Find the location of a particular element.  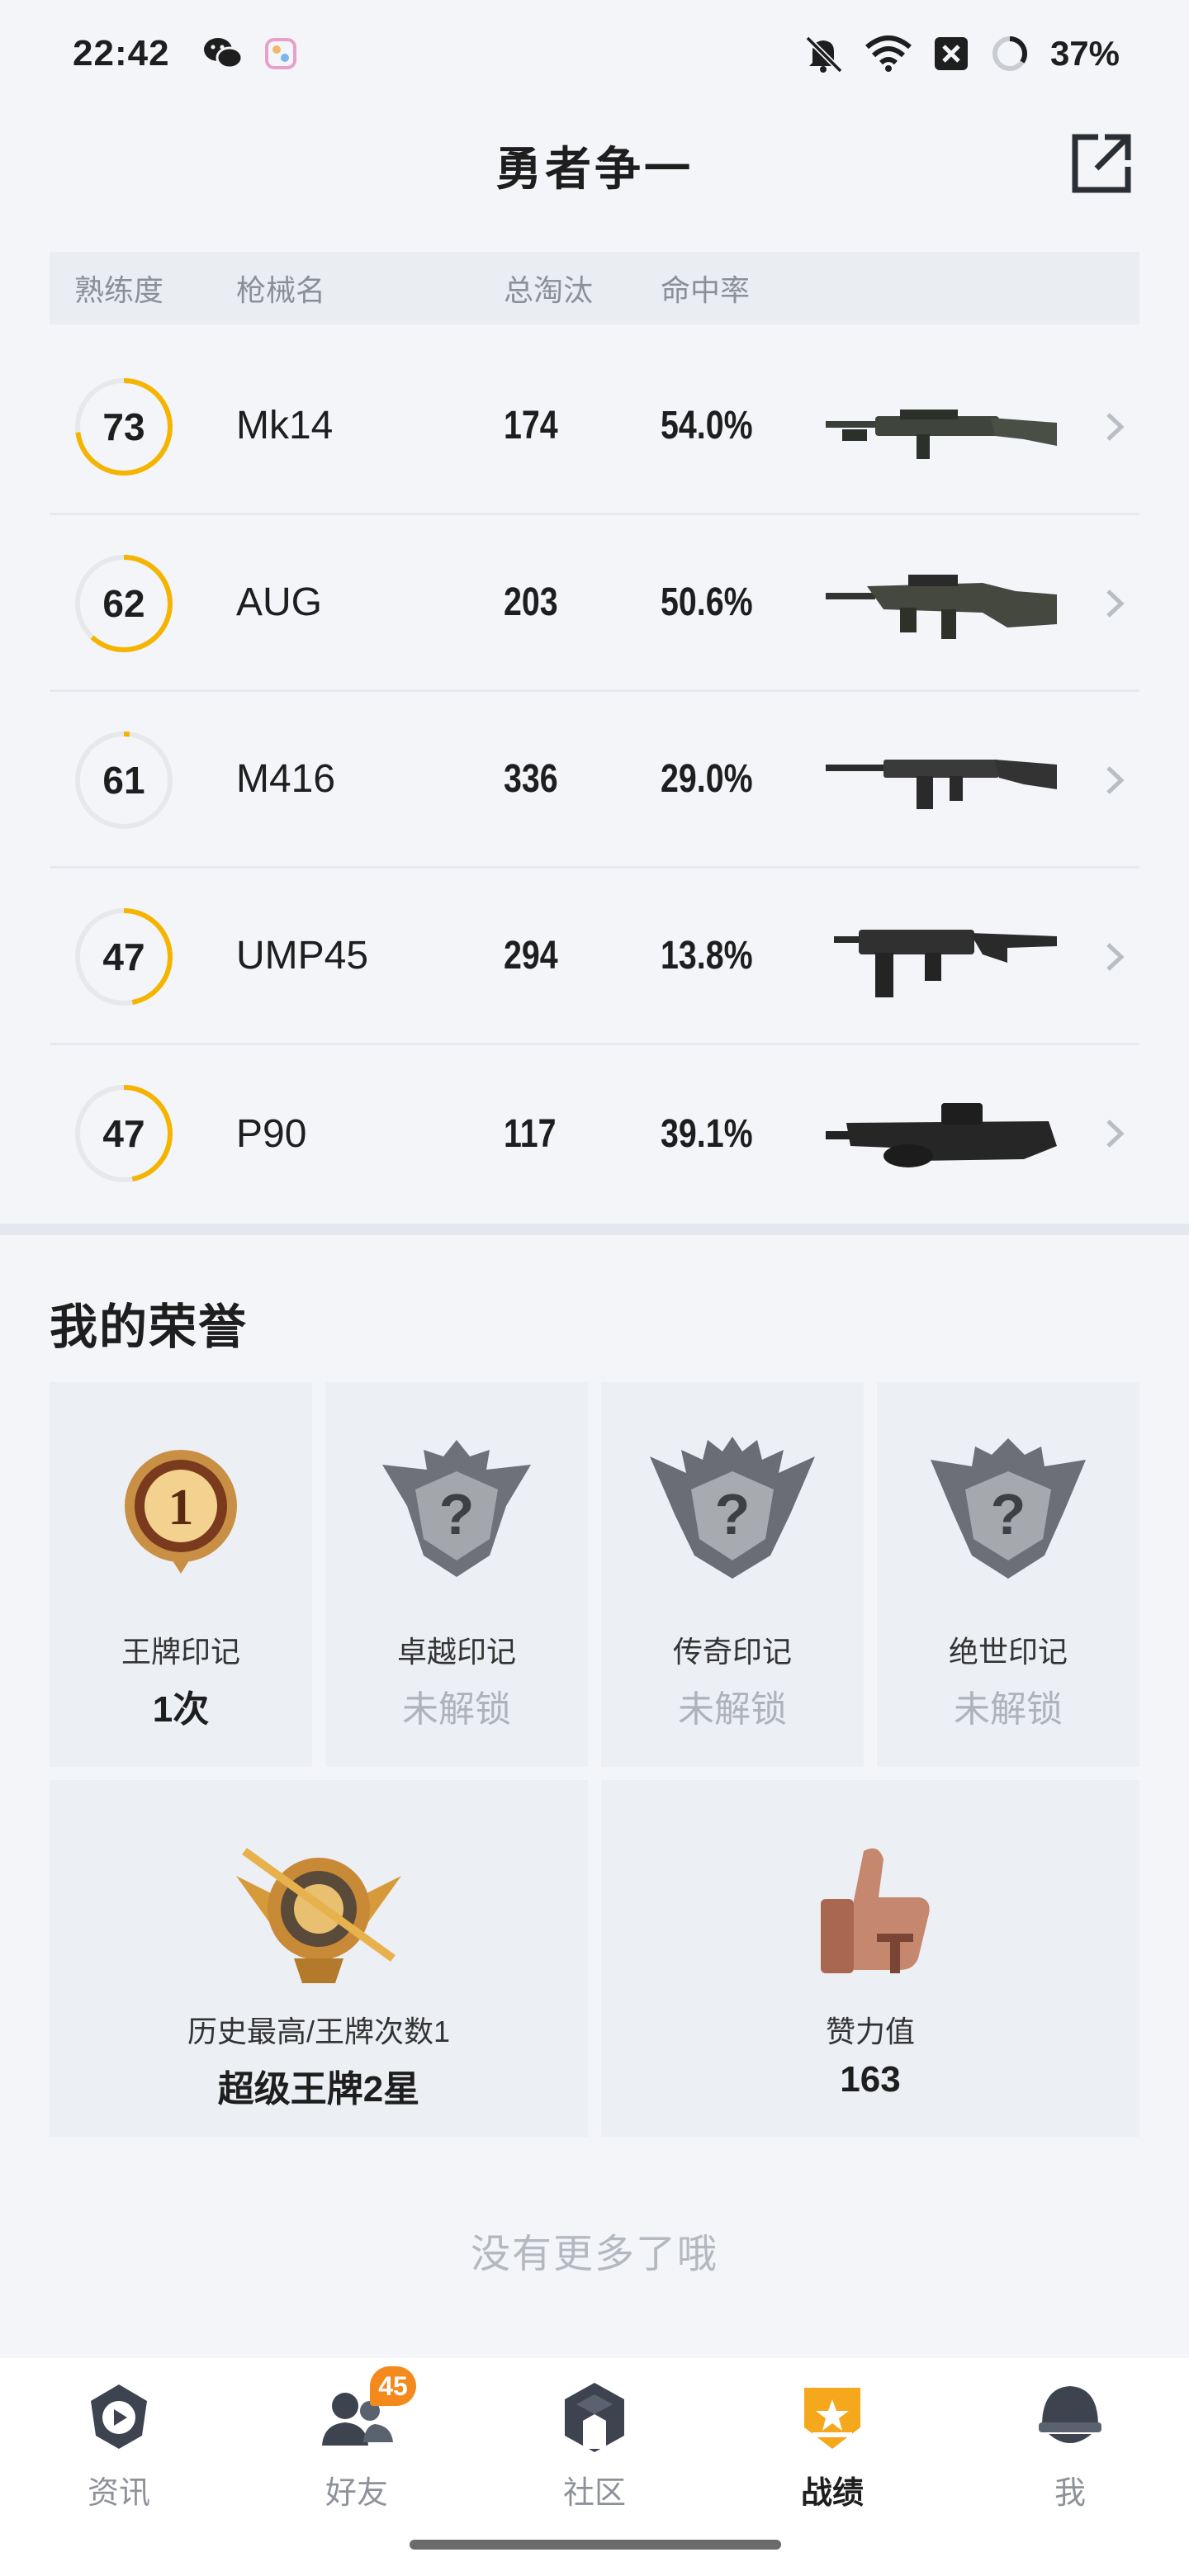

nav-label: 资讯 is located at coordinates (118, 2493).